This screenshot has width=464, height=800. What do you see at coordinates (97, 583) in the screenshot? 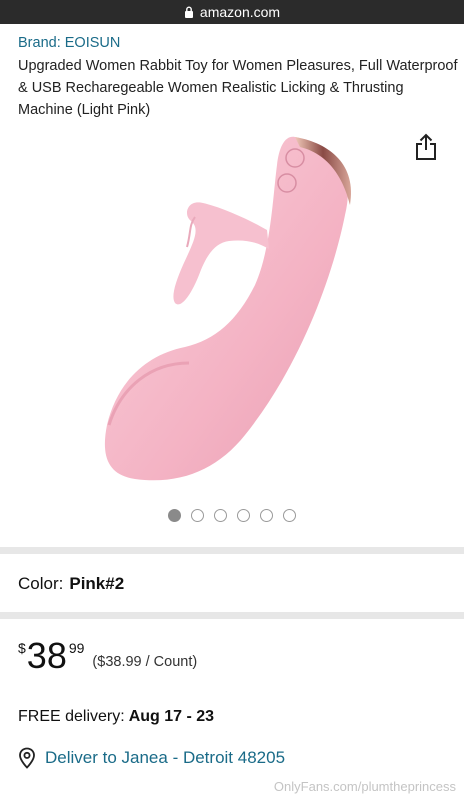
I see `color-value: Pink#2` at bounding box center [97, 583].